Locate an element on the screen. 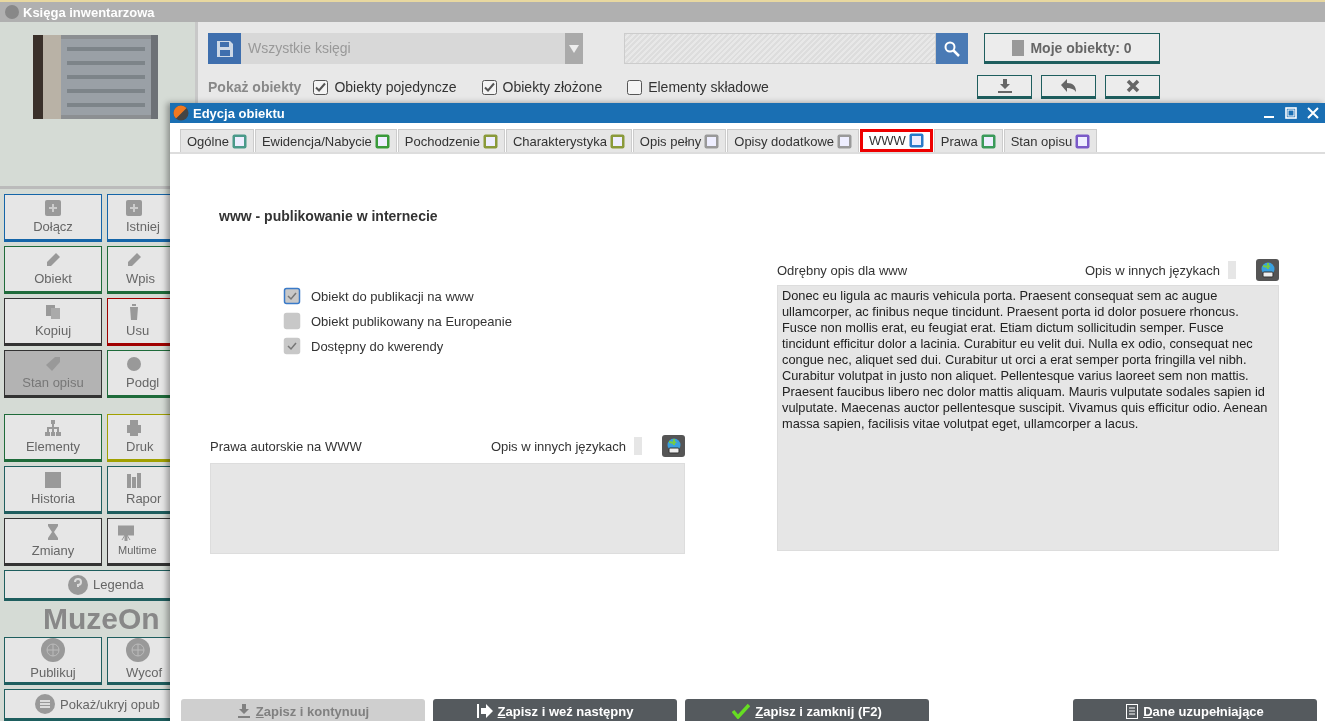 Image resolution: width=1325 pixels, height=721 pixels. checkbox-label: Obiekty złożone is located at coordinates (552, 87).